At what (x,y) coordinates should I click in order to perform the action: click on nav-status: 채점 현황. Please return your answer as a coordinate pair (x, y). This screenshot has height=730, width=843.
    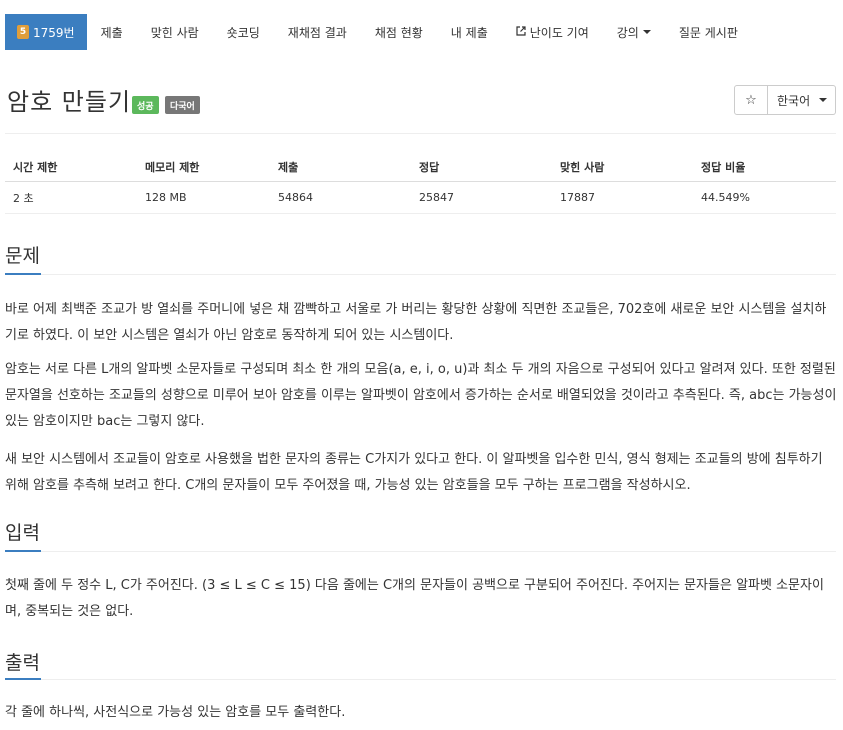
    Looking at the image, I should click on (399, 32).